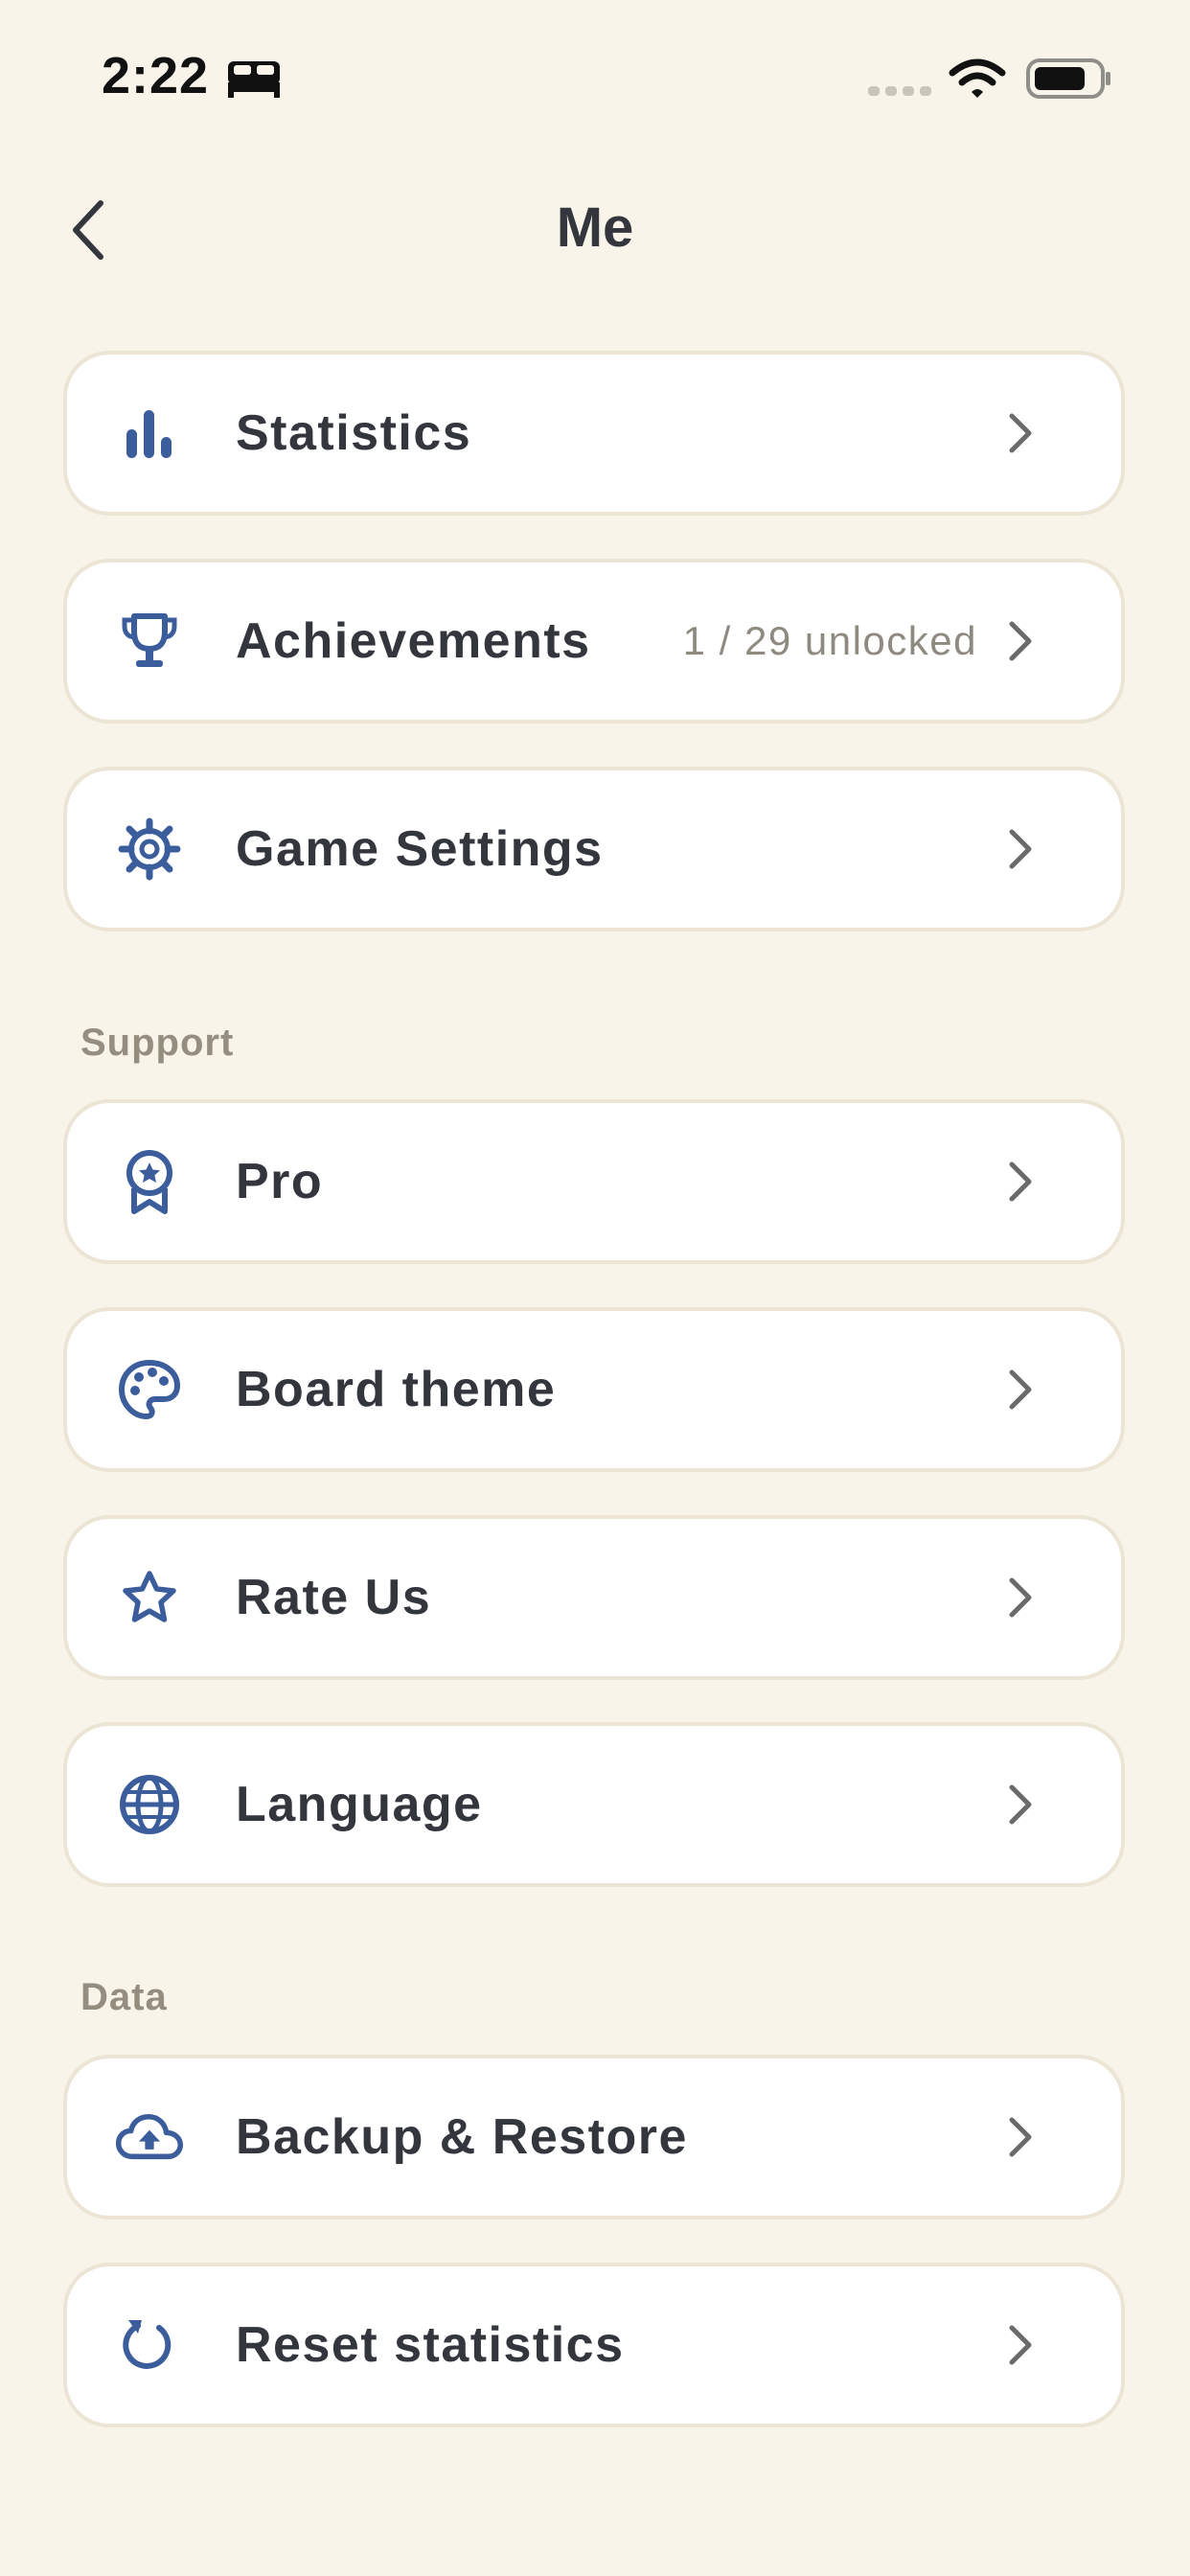 The image size is (1190, 2576). Describe the element at coordinates (334, 1598) in the screenshot. I see `menu-item-label: Rate Us` at that location.